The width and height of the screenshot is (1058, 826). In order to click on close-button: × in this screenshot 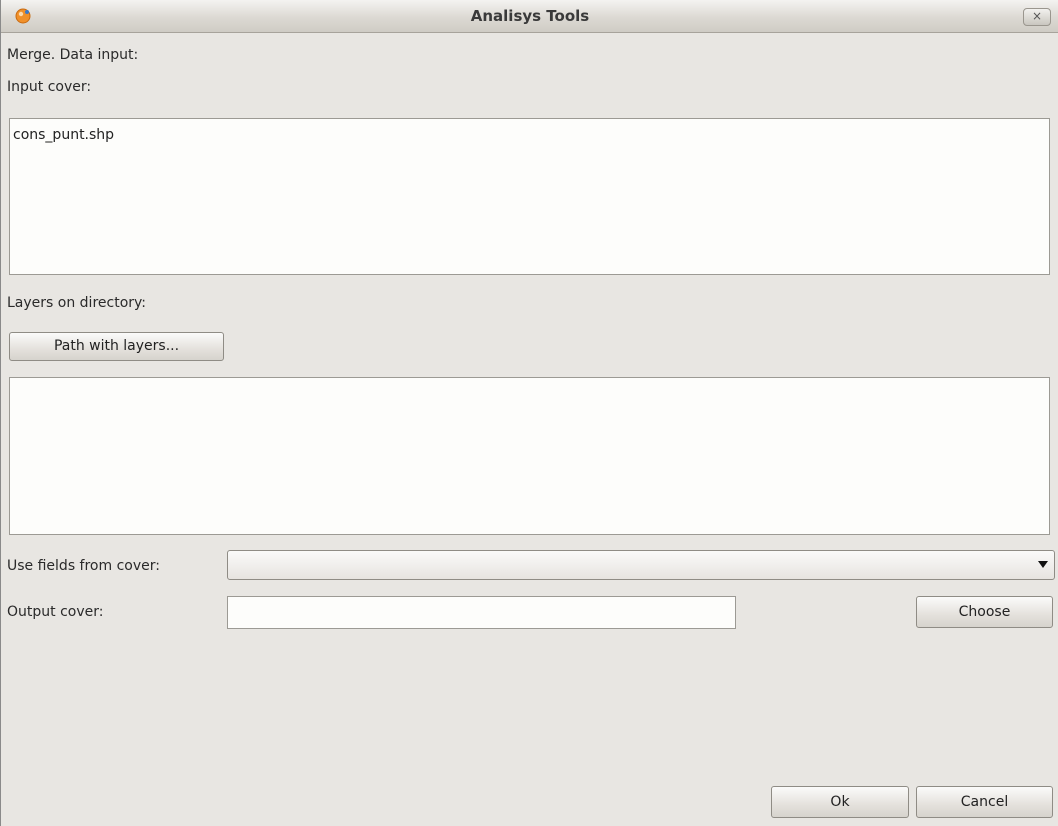, I will do `click(1037, 17)`.